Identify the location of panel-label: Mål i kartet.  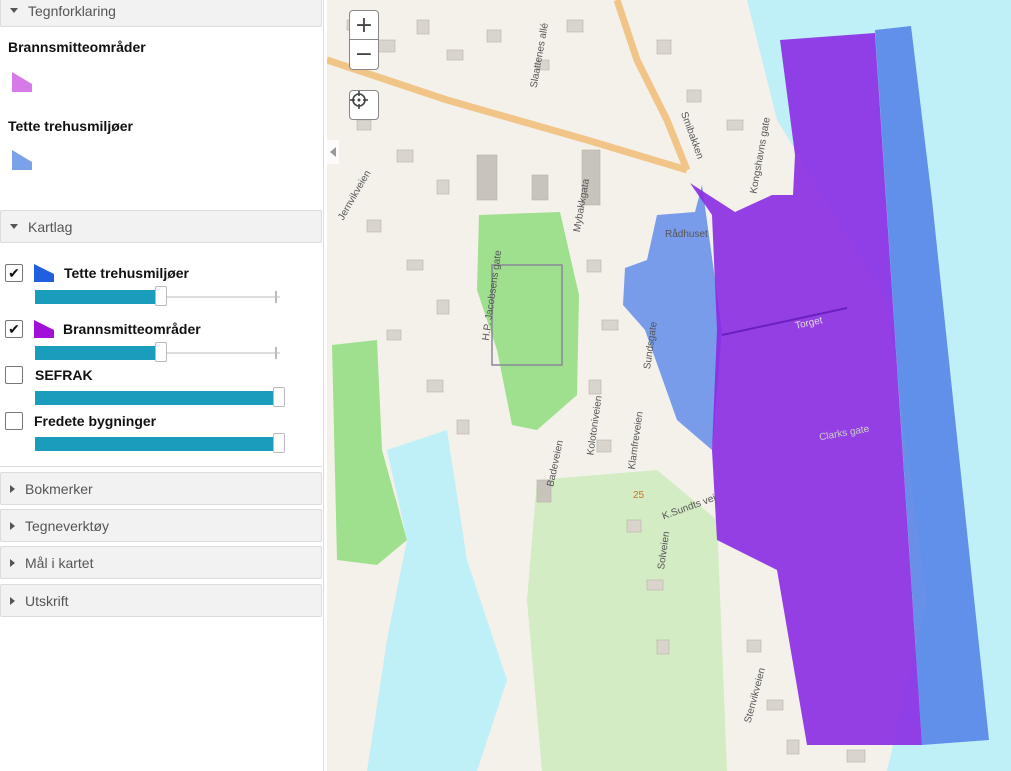
(59, 562).